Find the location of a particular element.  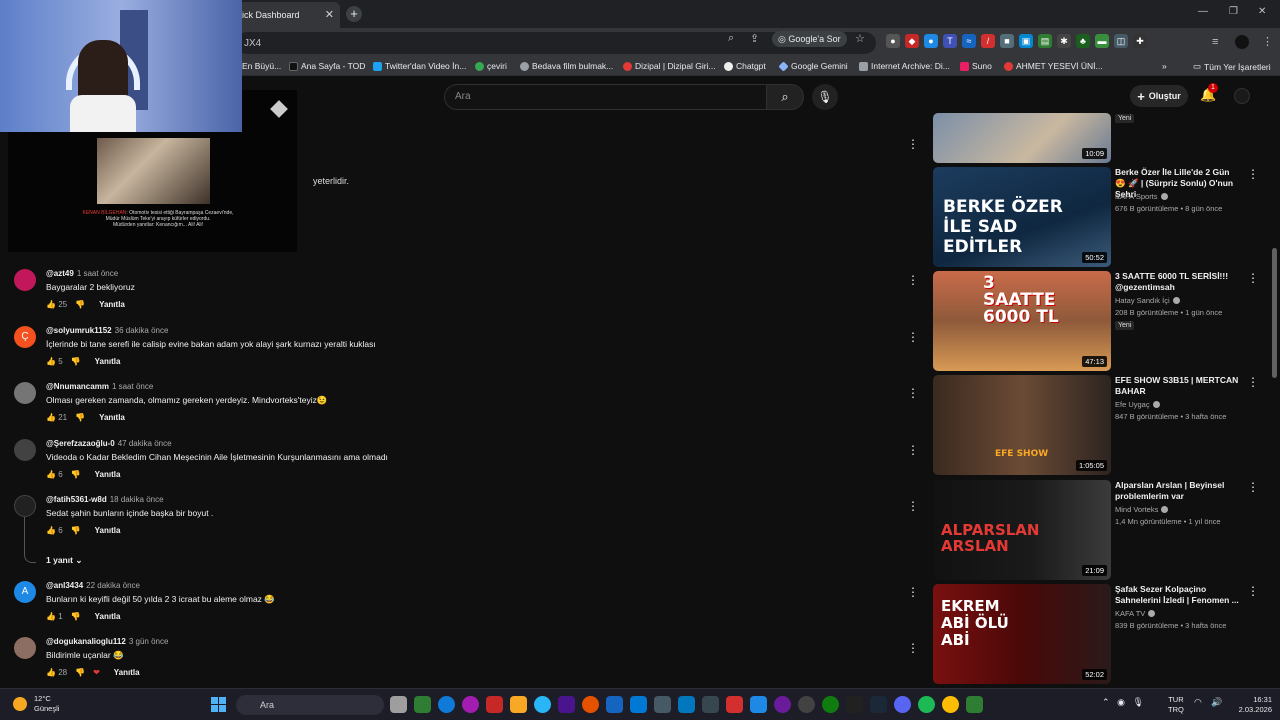

video-thumbnail: BERKE ÖZER İLE SAD EDİTLER 50:52 is located at coordinates (1022, 217).